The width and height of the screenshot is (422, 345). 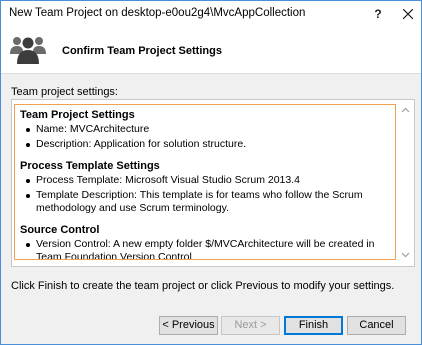 What do you see at coordinates (60, 230) in the screenshot?
I see `section-heading-source-control: Source Control` at bounding box center [60, 230].